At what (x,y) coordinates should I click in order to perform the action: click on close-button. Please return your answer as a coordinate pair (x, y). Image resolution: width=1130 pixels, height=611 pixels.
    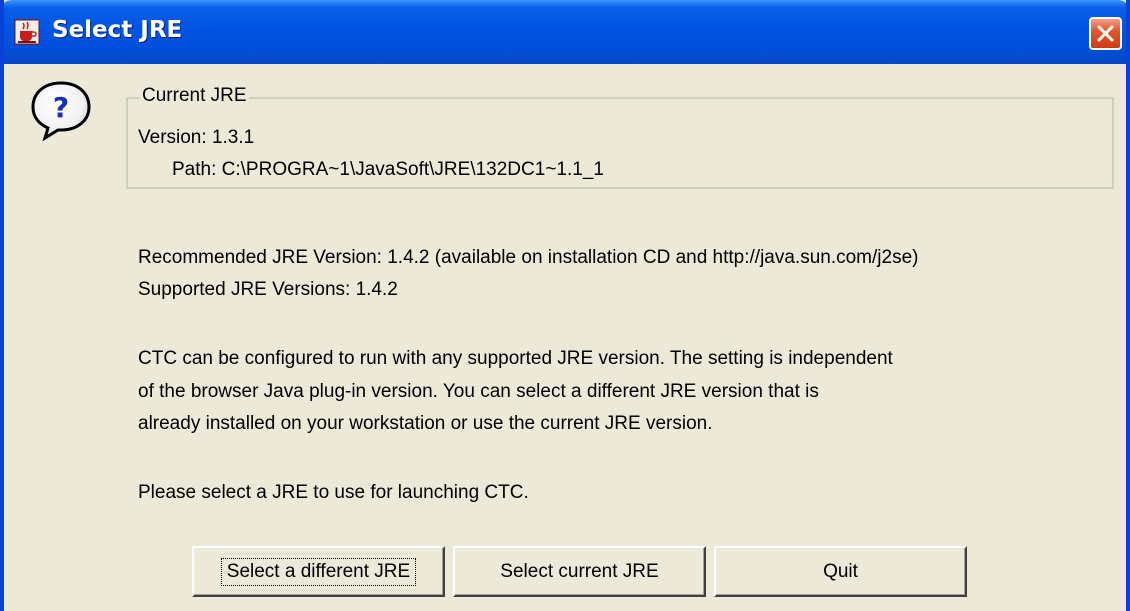
    Looking at the image, I should click on (1105, 33).